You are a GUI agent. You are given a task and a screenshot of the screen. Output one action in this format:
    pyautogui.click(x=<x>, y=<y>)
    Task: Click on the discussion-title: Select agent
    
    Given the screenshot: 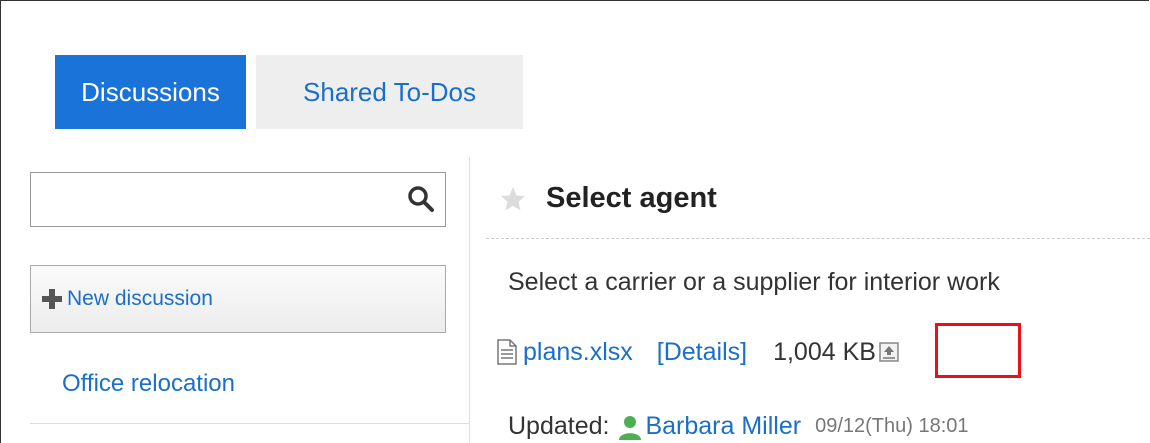 What is the action you would take?
    pyautogui.click(x=631, y=198)
    